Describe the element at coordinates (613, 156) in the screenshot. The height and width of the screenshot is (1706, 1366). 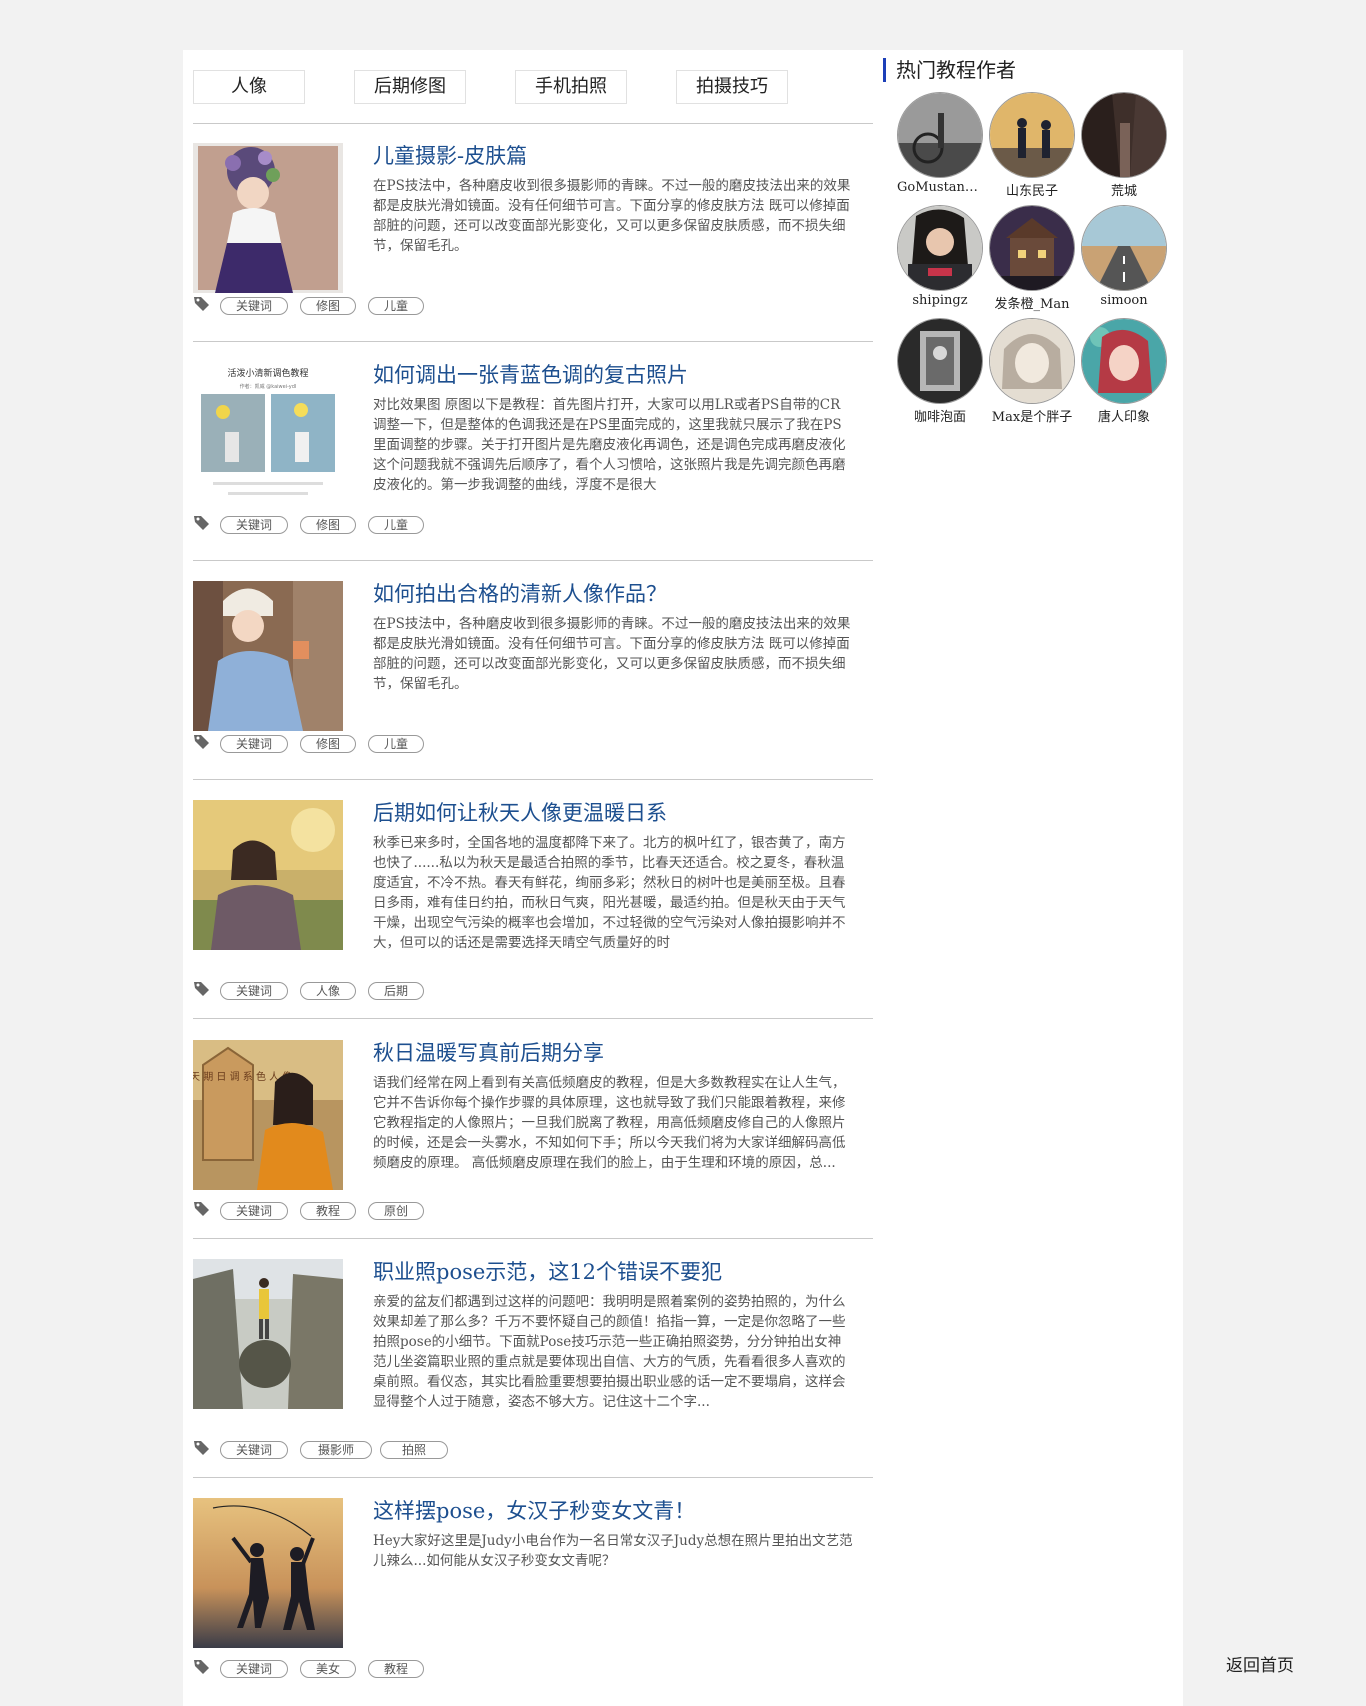
I see `article-title: 儿童摄影-皮肤篇` at that location.